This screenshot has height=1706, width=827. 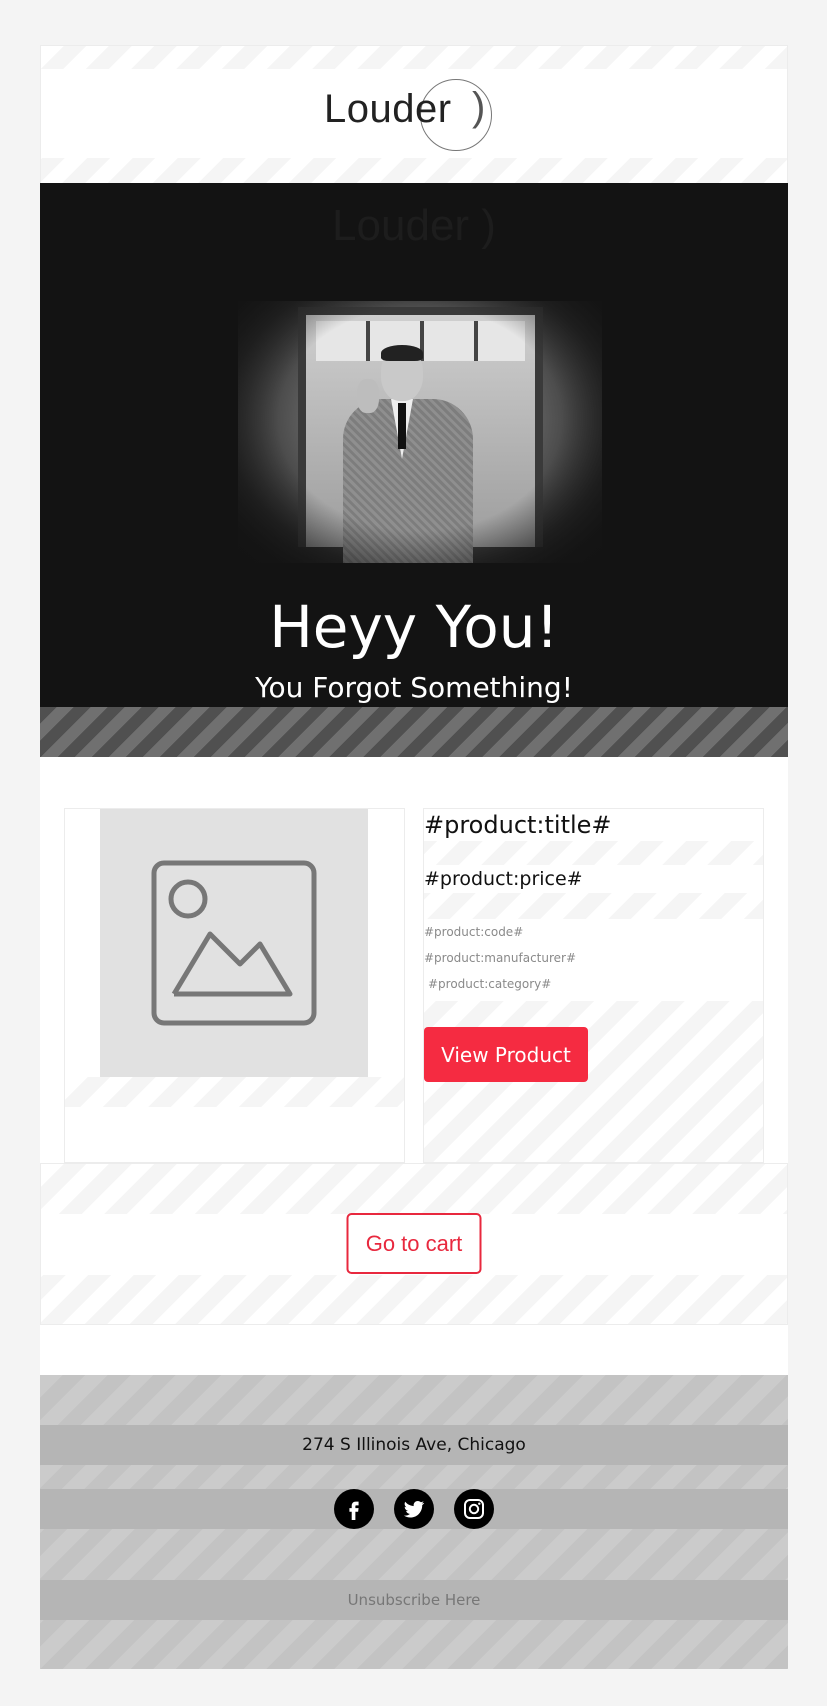 What do you see at coordinates (479, 107) in the screenshot?
I see `logo-paren: )` at bounding box center [479, 107].